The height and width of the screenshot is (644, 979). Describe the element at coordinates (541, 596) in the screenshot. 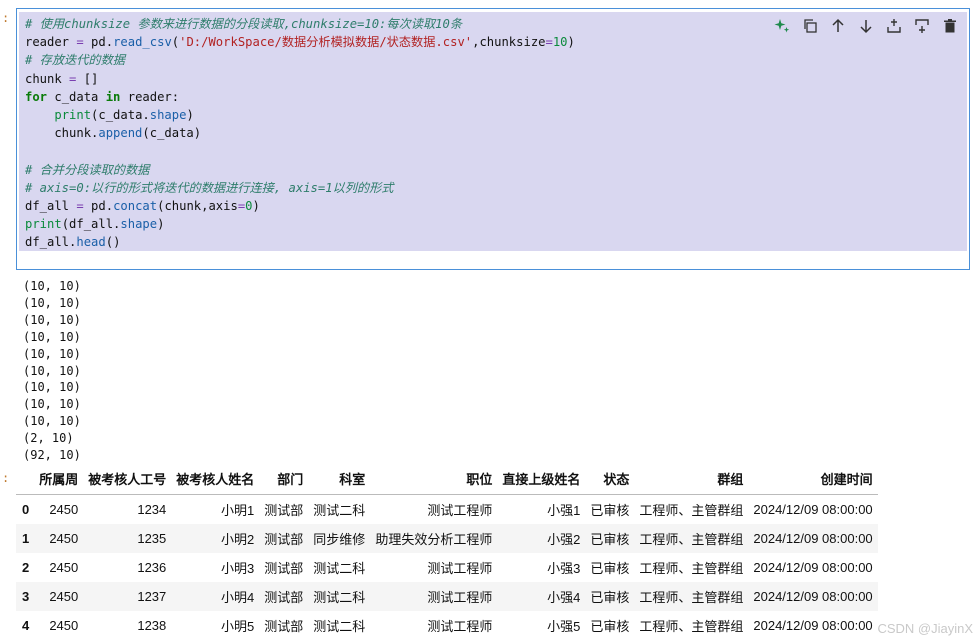

I see `table-cell: 小强4` at that location.